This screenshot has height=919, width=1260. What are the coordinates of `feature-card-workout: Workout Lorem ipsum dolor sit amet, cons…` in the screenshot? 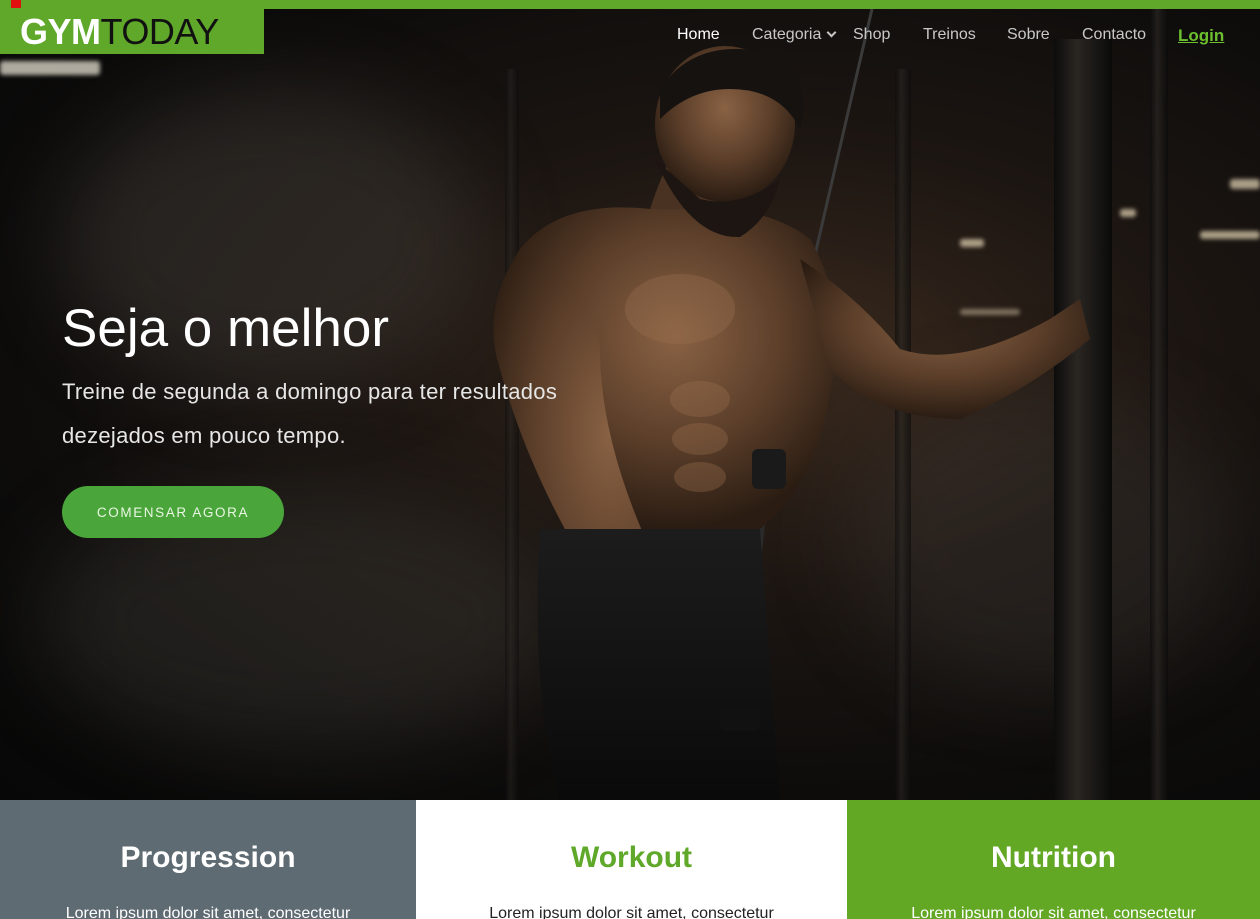 It's located at (631, 859).